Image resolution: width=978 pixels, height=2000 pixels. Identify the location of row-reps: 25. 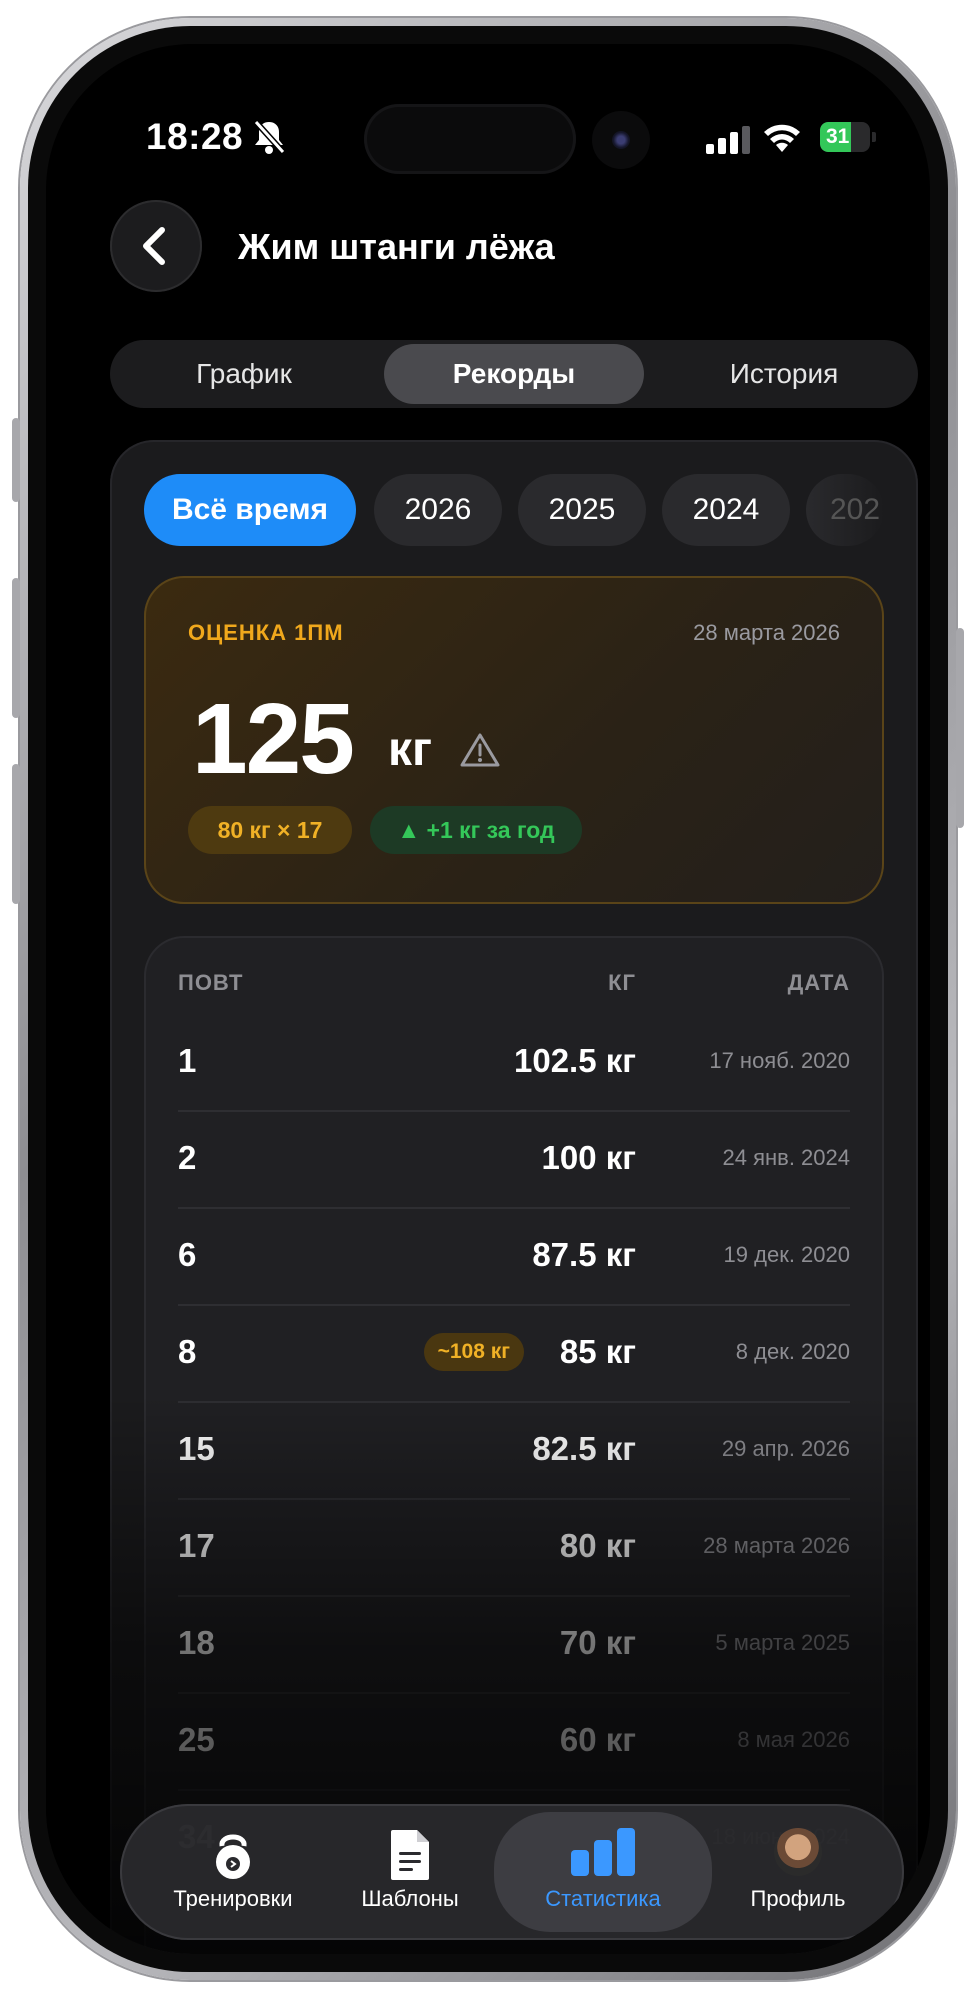
(196, 1739).